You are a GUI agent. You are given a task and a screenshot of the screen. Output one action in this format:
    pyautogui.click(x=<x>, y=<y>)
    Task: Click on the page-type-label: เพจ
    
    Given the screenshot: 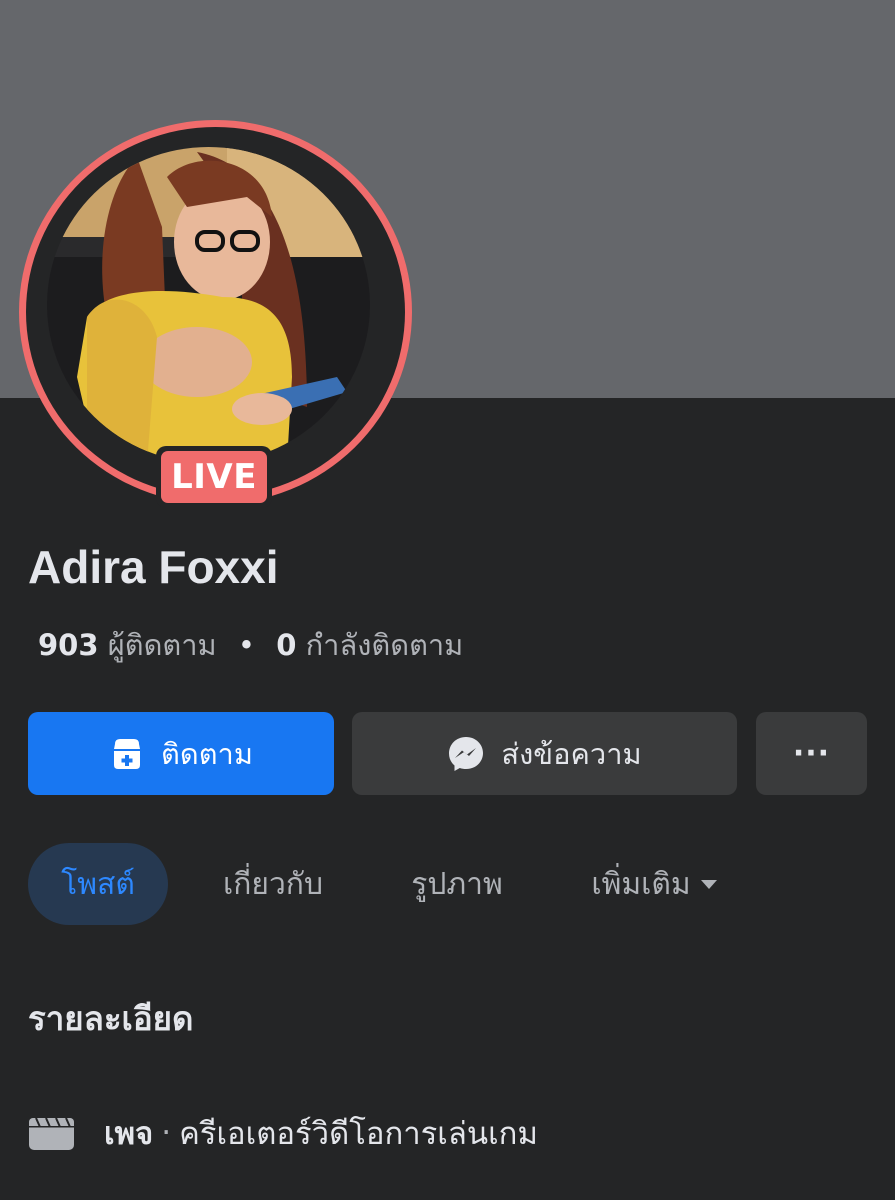 What is the action you would take?
    pyautogui.click(x=129, y=1134)
    